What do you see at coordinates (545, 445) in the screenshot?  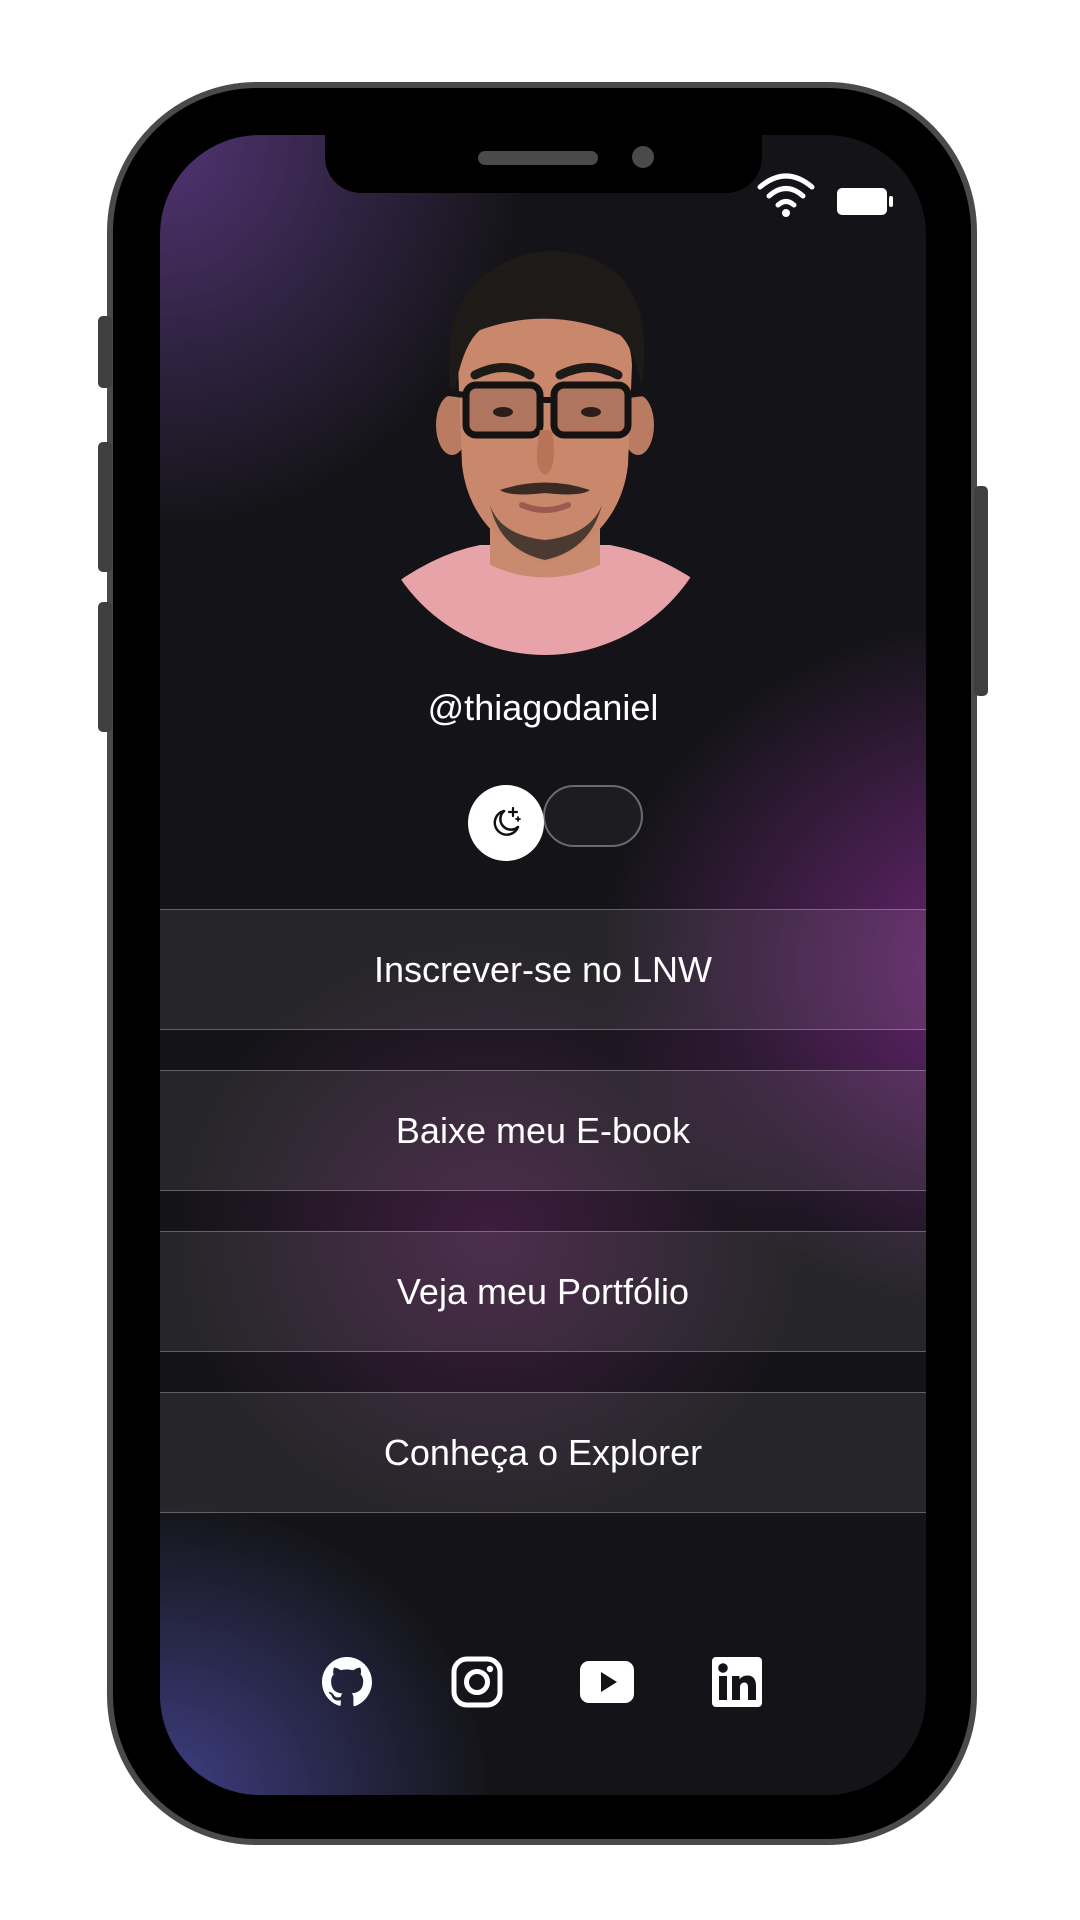 I see `avatar` at bounding box center [545, 445].